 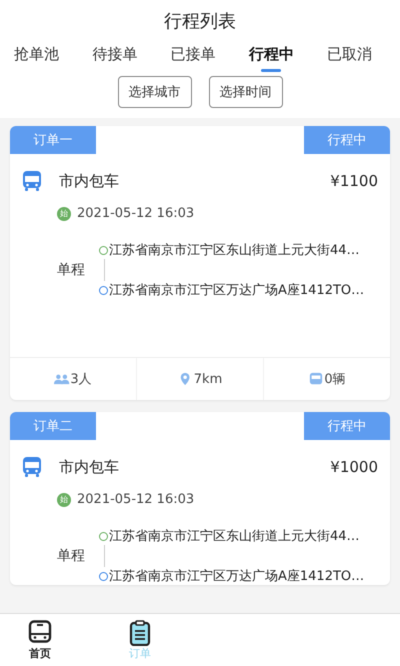 What do you see at coordinates (81, 379) in the screenshot?
I see `stat-value: 3人` at bounding box center [81, 379].